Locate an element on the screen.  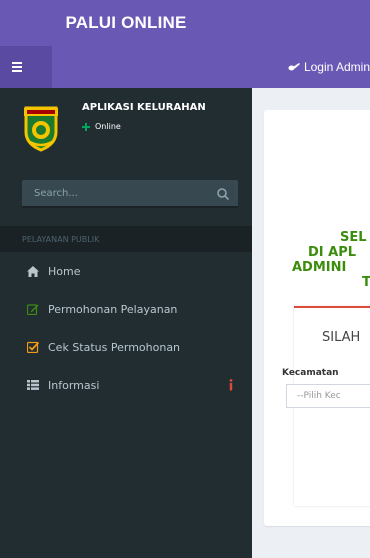
check-square-icon is located at coordinates (33, 347).